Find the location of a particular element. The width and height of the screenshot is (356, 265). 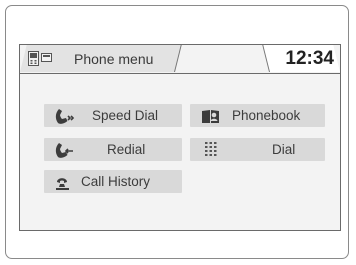

dialpad-icon is located at coordinates (211, 149).